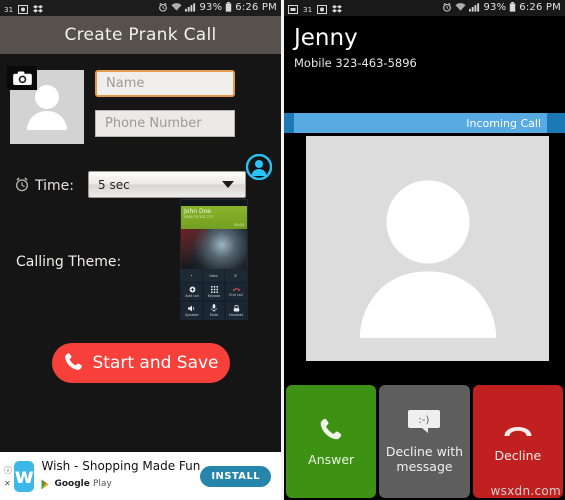  Describe the element at coordinates (24, 476) in the screenshot. I see `ad-app-logo: w` at that location.